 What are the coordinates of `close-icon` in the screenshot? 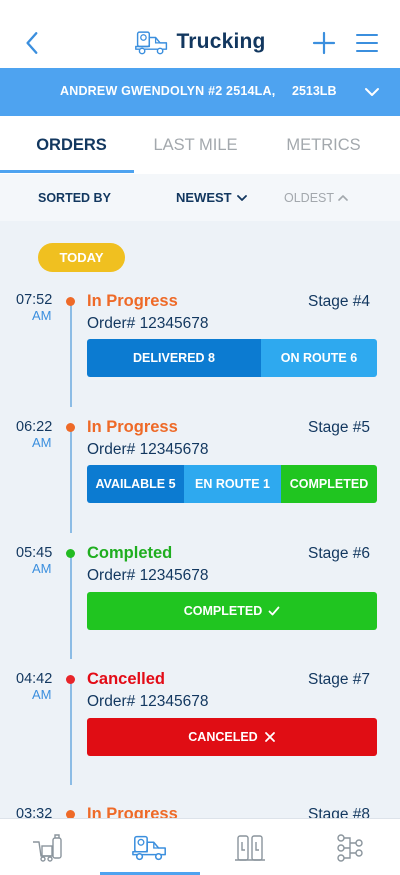 It's located at (269, 737).